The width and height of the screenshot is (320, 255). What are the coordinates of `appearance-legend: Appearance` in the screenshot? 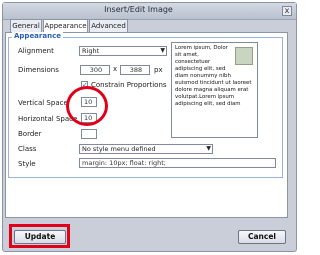 It's located at (37, 36).